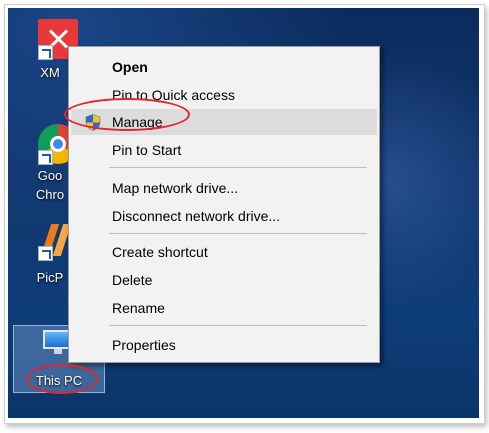 The image size is (489, 433). Describe the element at coordinates (93, 122) in the screenshot. I see `uac-shield-icon` at that location.